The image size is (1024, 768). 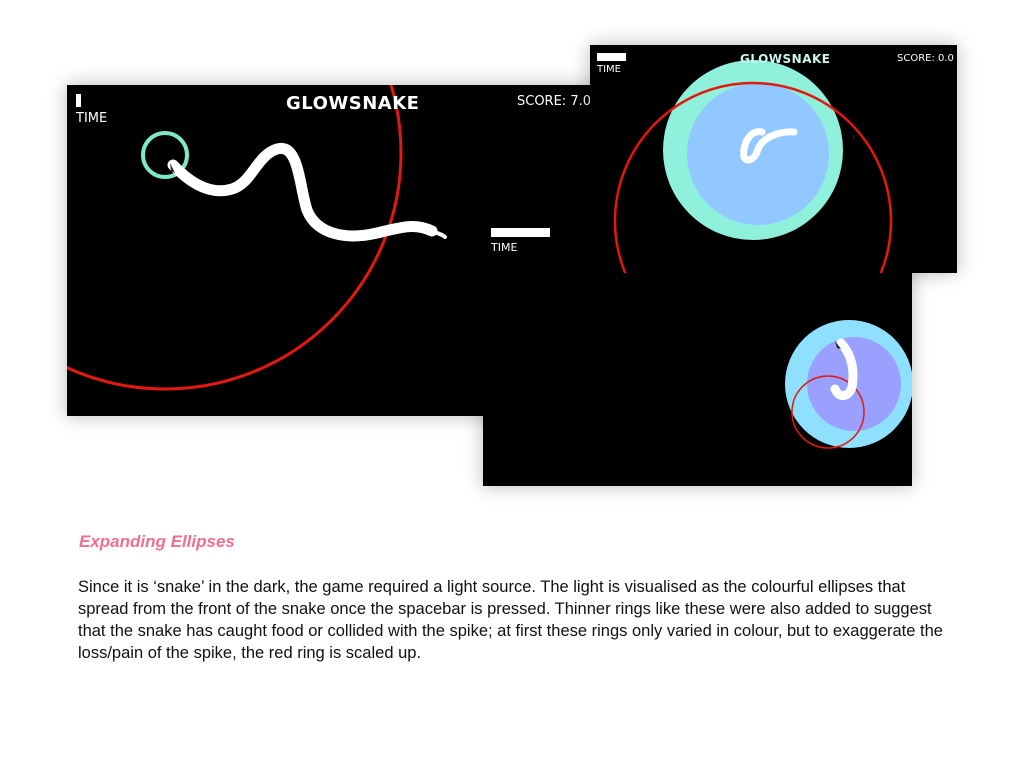 What do you see at coordinates (302, 192) in the screenshot?
I see `snake-body` at bounding box center [302, 192].